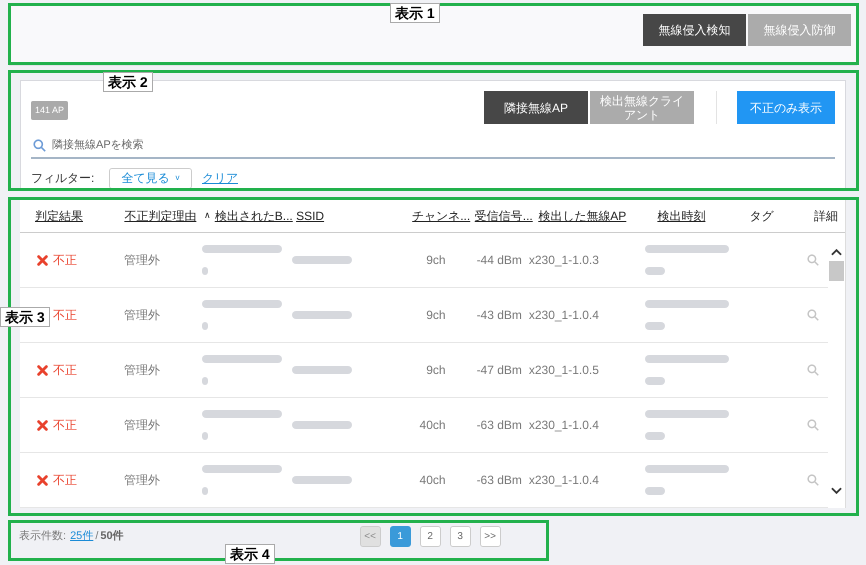 The image size is (866, 565). What do you see at coordinates (836, 491) in the screenshot?
I see `scroll-down-icon` at bounding box center [836, 491].